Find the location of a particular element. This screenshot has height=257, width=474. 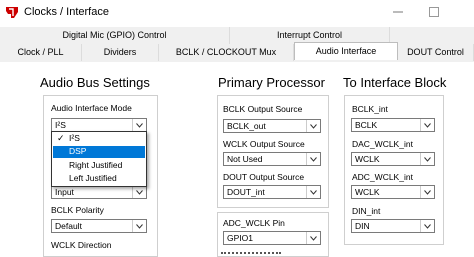

dac-wclk-int-value: WCLK is located at coordinates (367, 159).